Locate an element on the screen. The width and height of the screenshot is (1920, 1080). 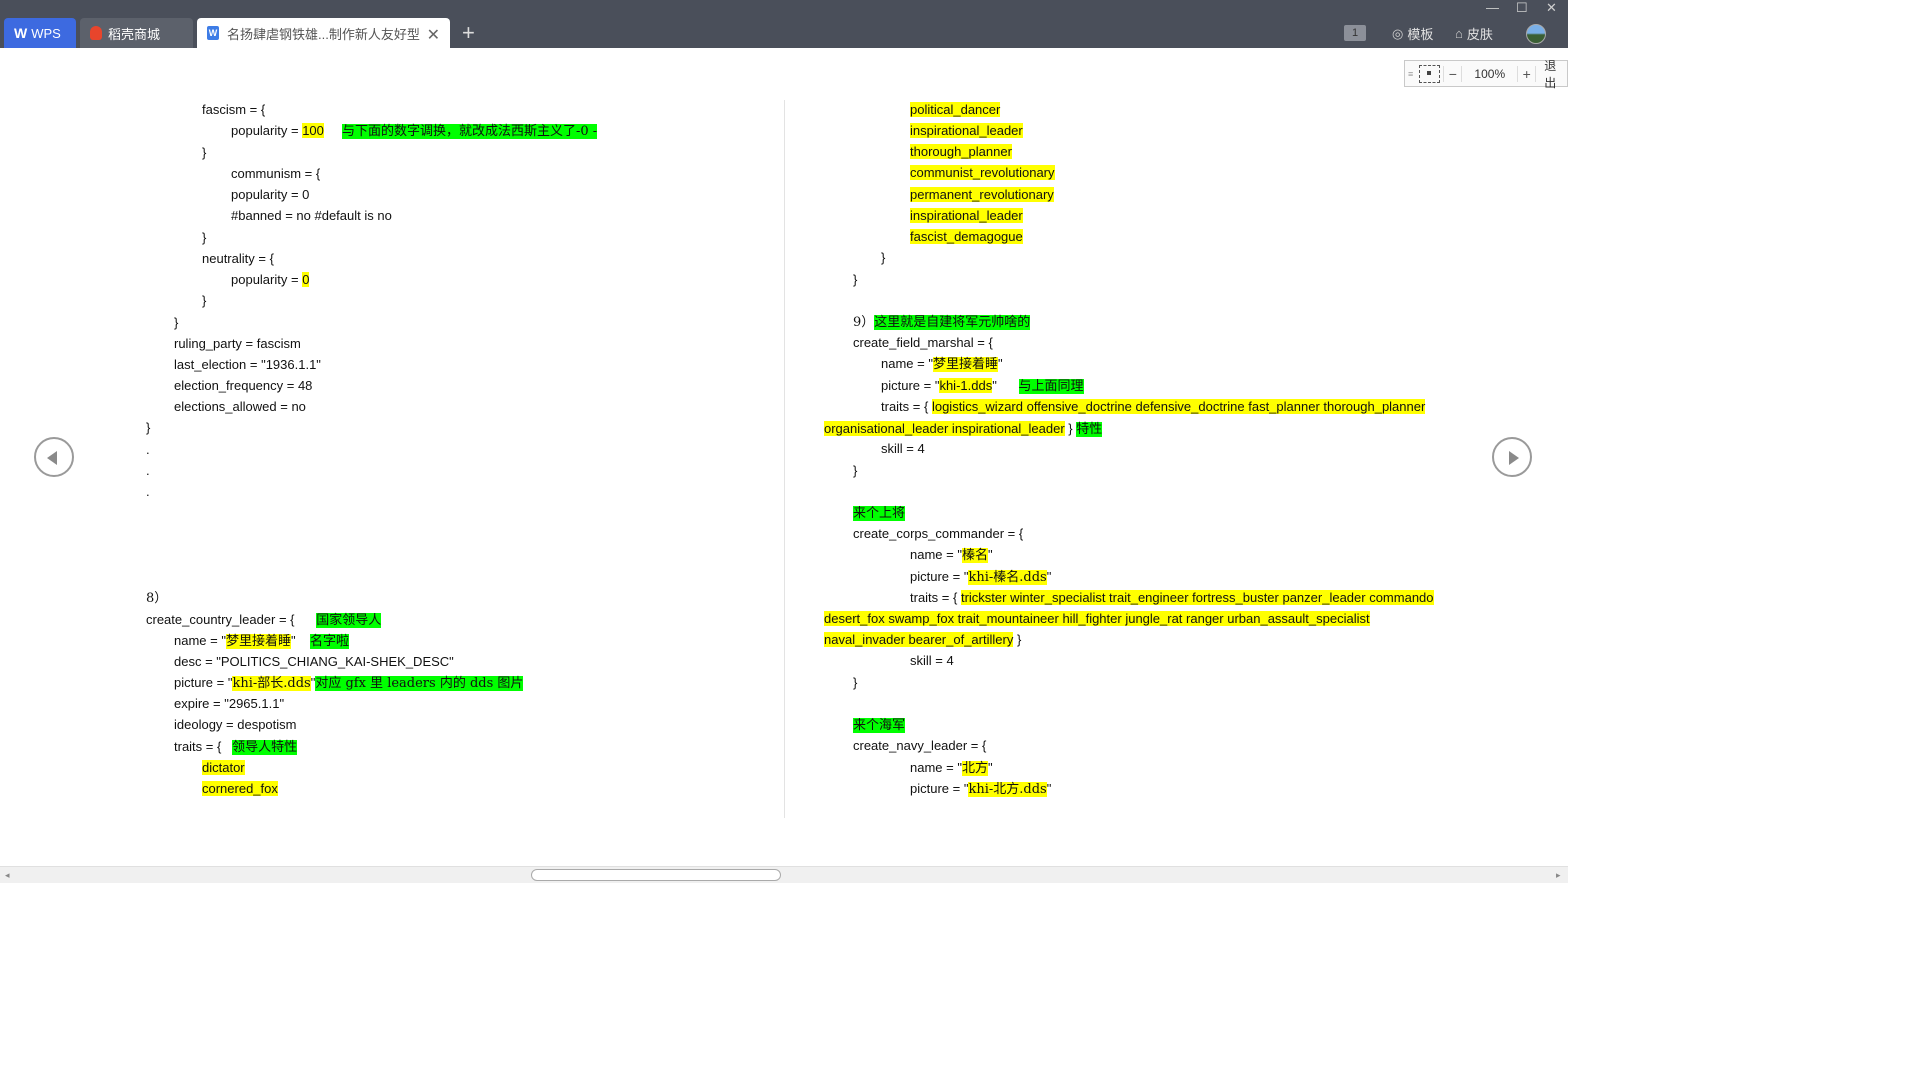
scrollbar-thumb is located at coordinates (656, 875).